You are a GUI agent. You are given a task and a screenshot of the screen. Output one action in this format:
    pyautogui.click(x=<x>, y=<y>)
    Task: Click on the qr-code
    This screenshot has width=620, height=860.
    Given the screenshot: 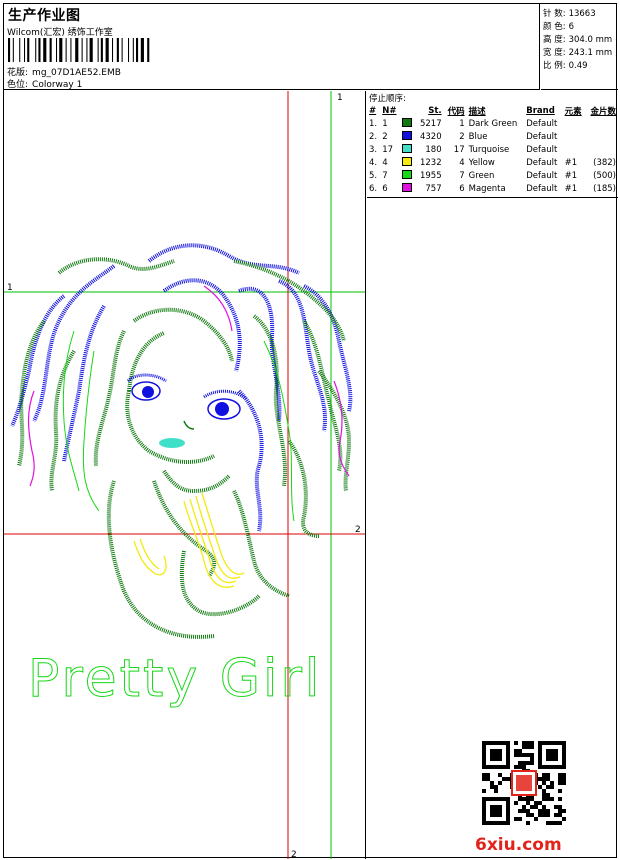 What is the action you would take?
    pyautogui.click(x=524, y=783)
    